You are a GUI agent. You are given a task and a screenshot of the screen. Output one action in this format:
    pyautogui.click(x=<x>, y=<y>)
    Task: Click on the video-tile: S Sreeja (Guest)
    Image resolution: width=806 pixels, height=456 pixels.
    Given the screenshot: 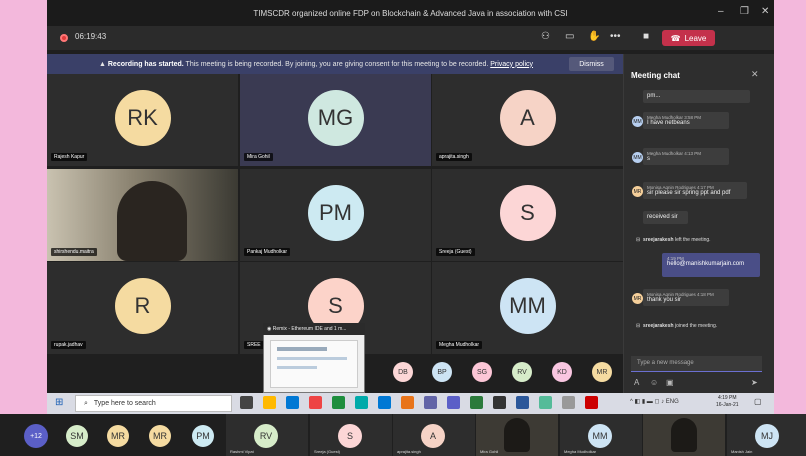 What is the action you would take?
    pyautogui.click(x=527, y=215)
    